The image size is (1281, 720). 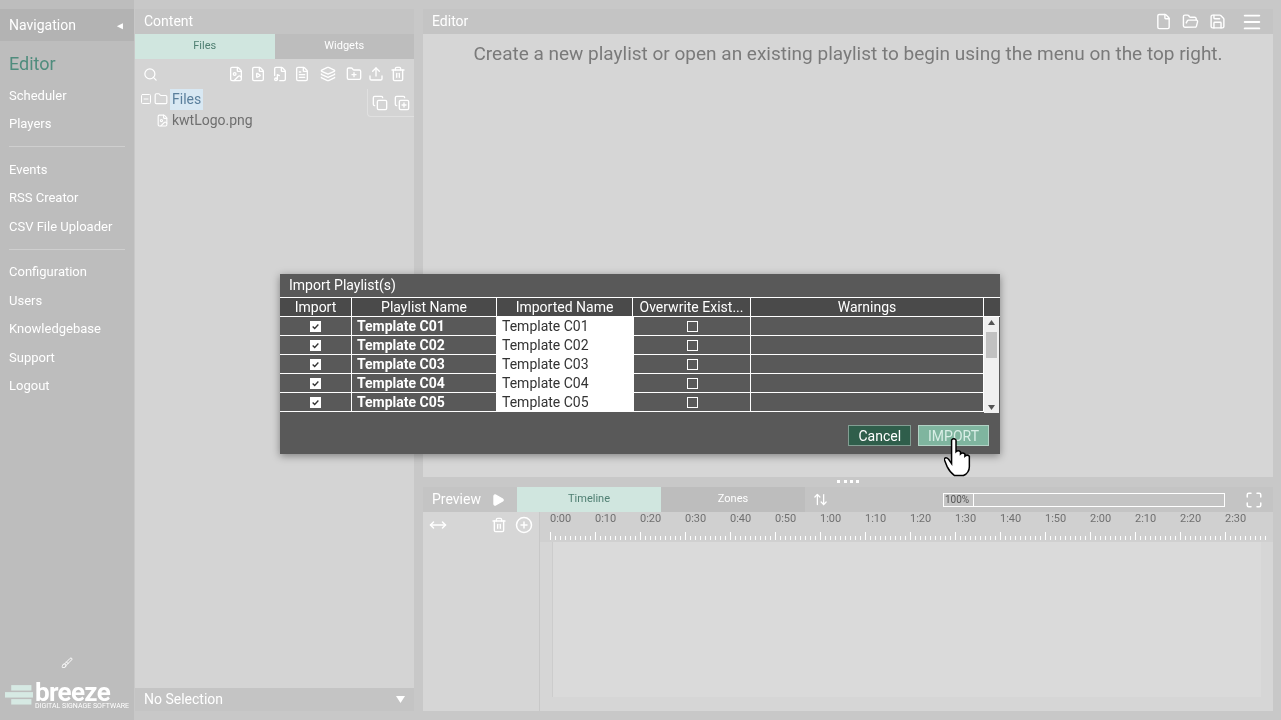 I want to click on nav-item: Editor, so click(x=67, y=63).